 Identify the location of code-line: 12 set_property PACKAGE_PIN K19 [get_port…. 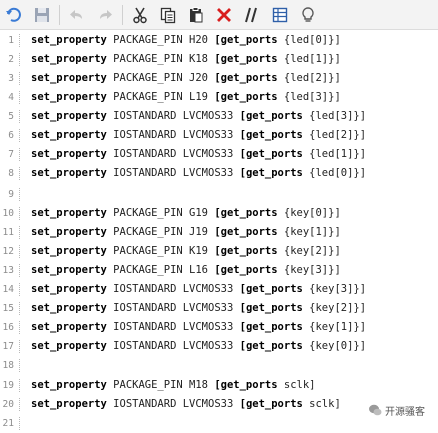
(219, 251).